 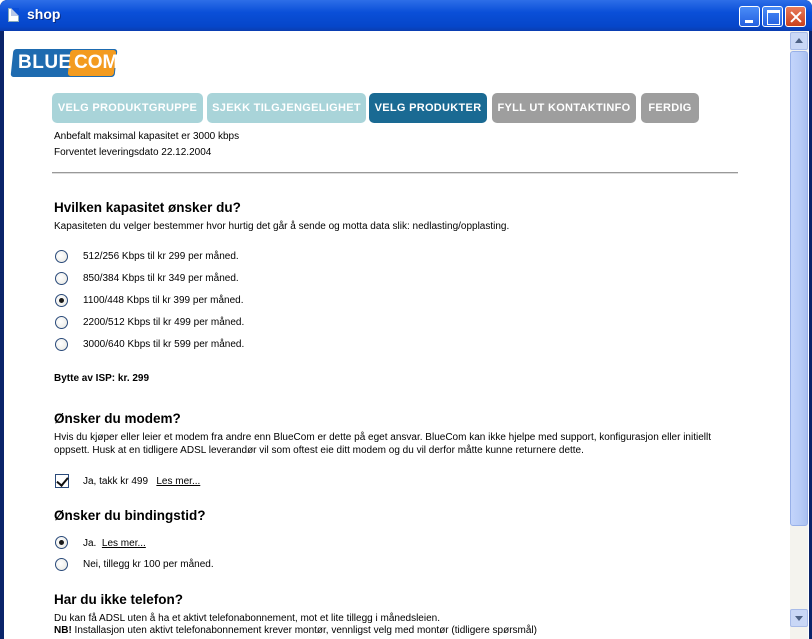 What do you see at coordinates (127, 108) in the screenshot?
I see `step-velg-produktgruppe: VELG PRODUKTGRUPPE` at bounding box center [127, 108].